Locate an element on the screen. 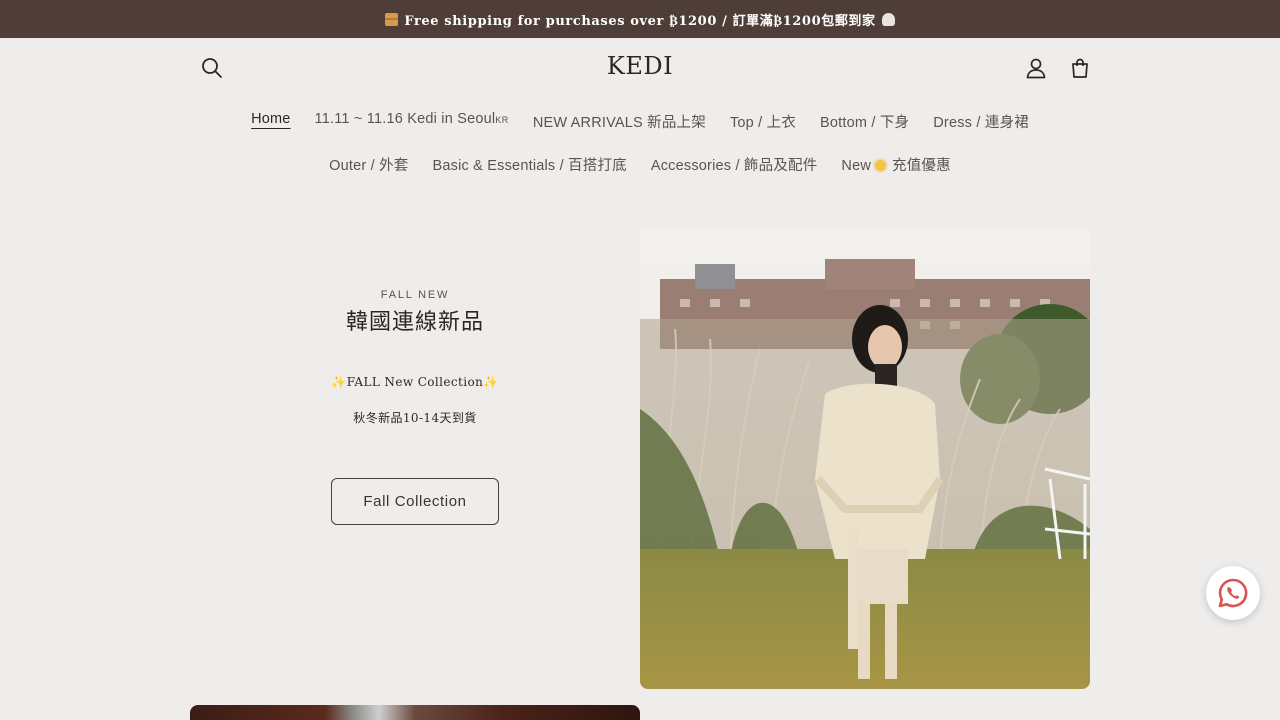 Image resolution: width=1280 pixels, height=720 pixels. nav-new-topup: New 充值優惠 is located at coordinates (895, 164).